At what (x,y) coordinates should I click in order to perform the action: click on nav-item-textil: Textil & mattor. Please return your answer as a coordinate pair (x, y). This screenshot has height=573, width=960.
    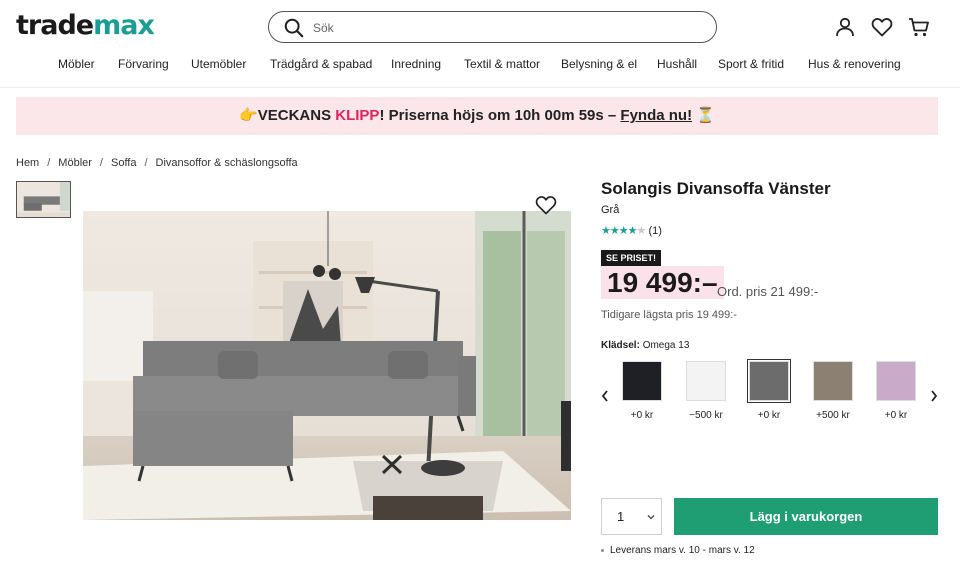
    Looking at the image, I should click on (502, 64).